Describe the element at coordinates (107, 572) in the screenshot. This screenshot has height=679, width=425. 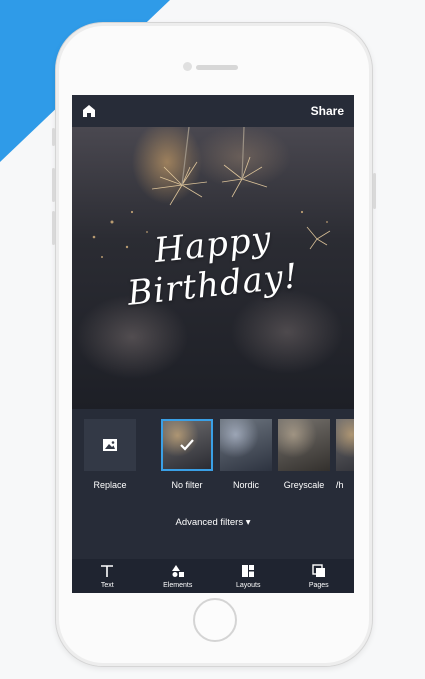
I see `text-icon` at that location.